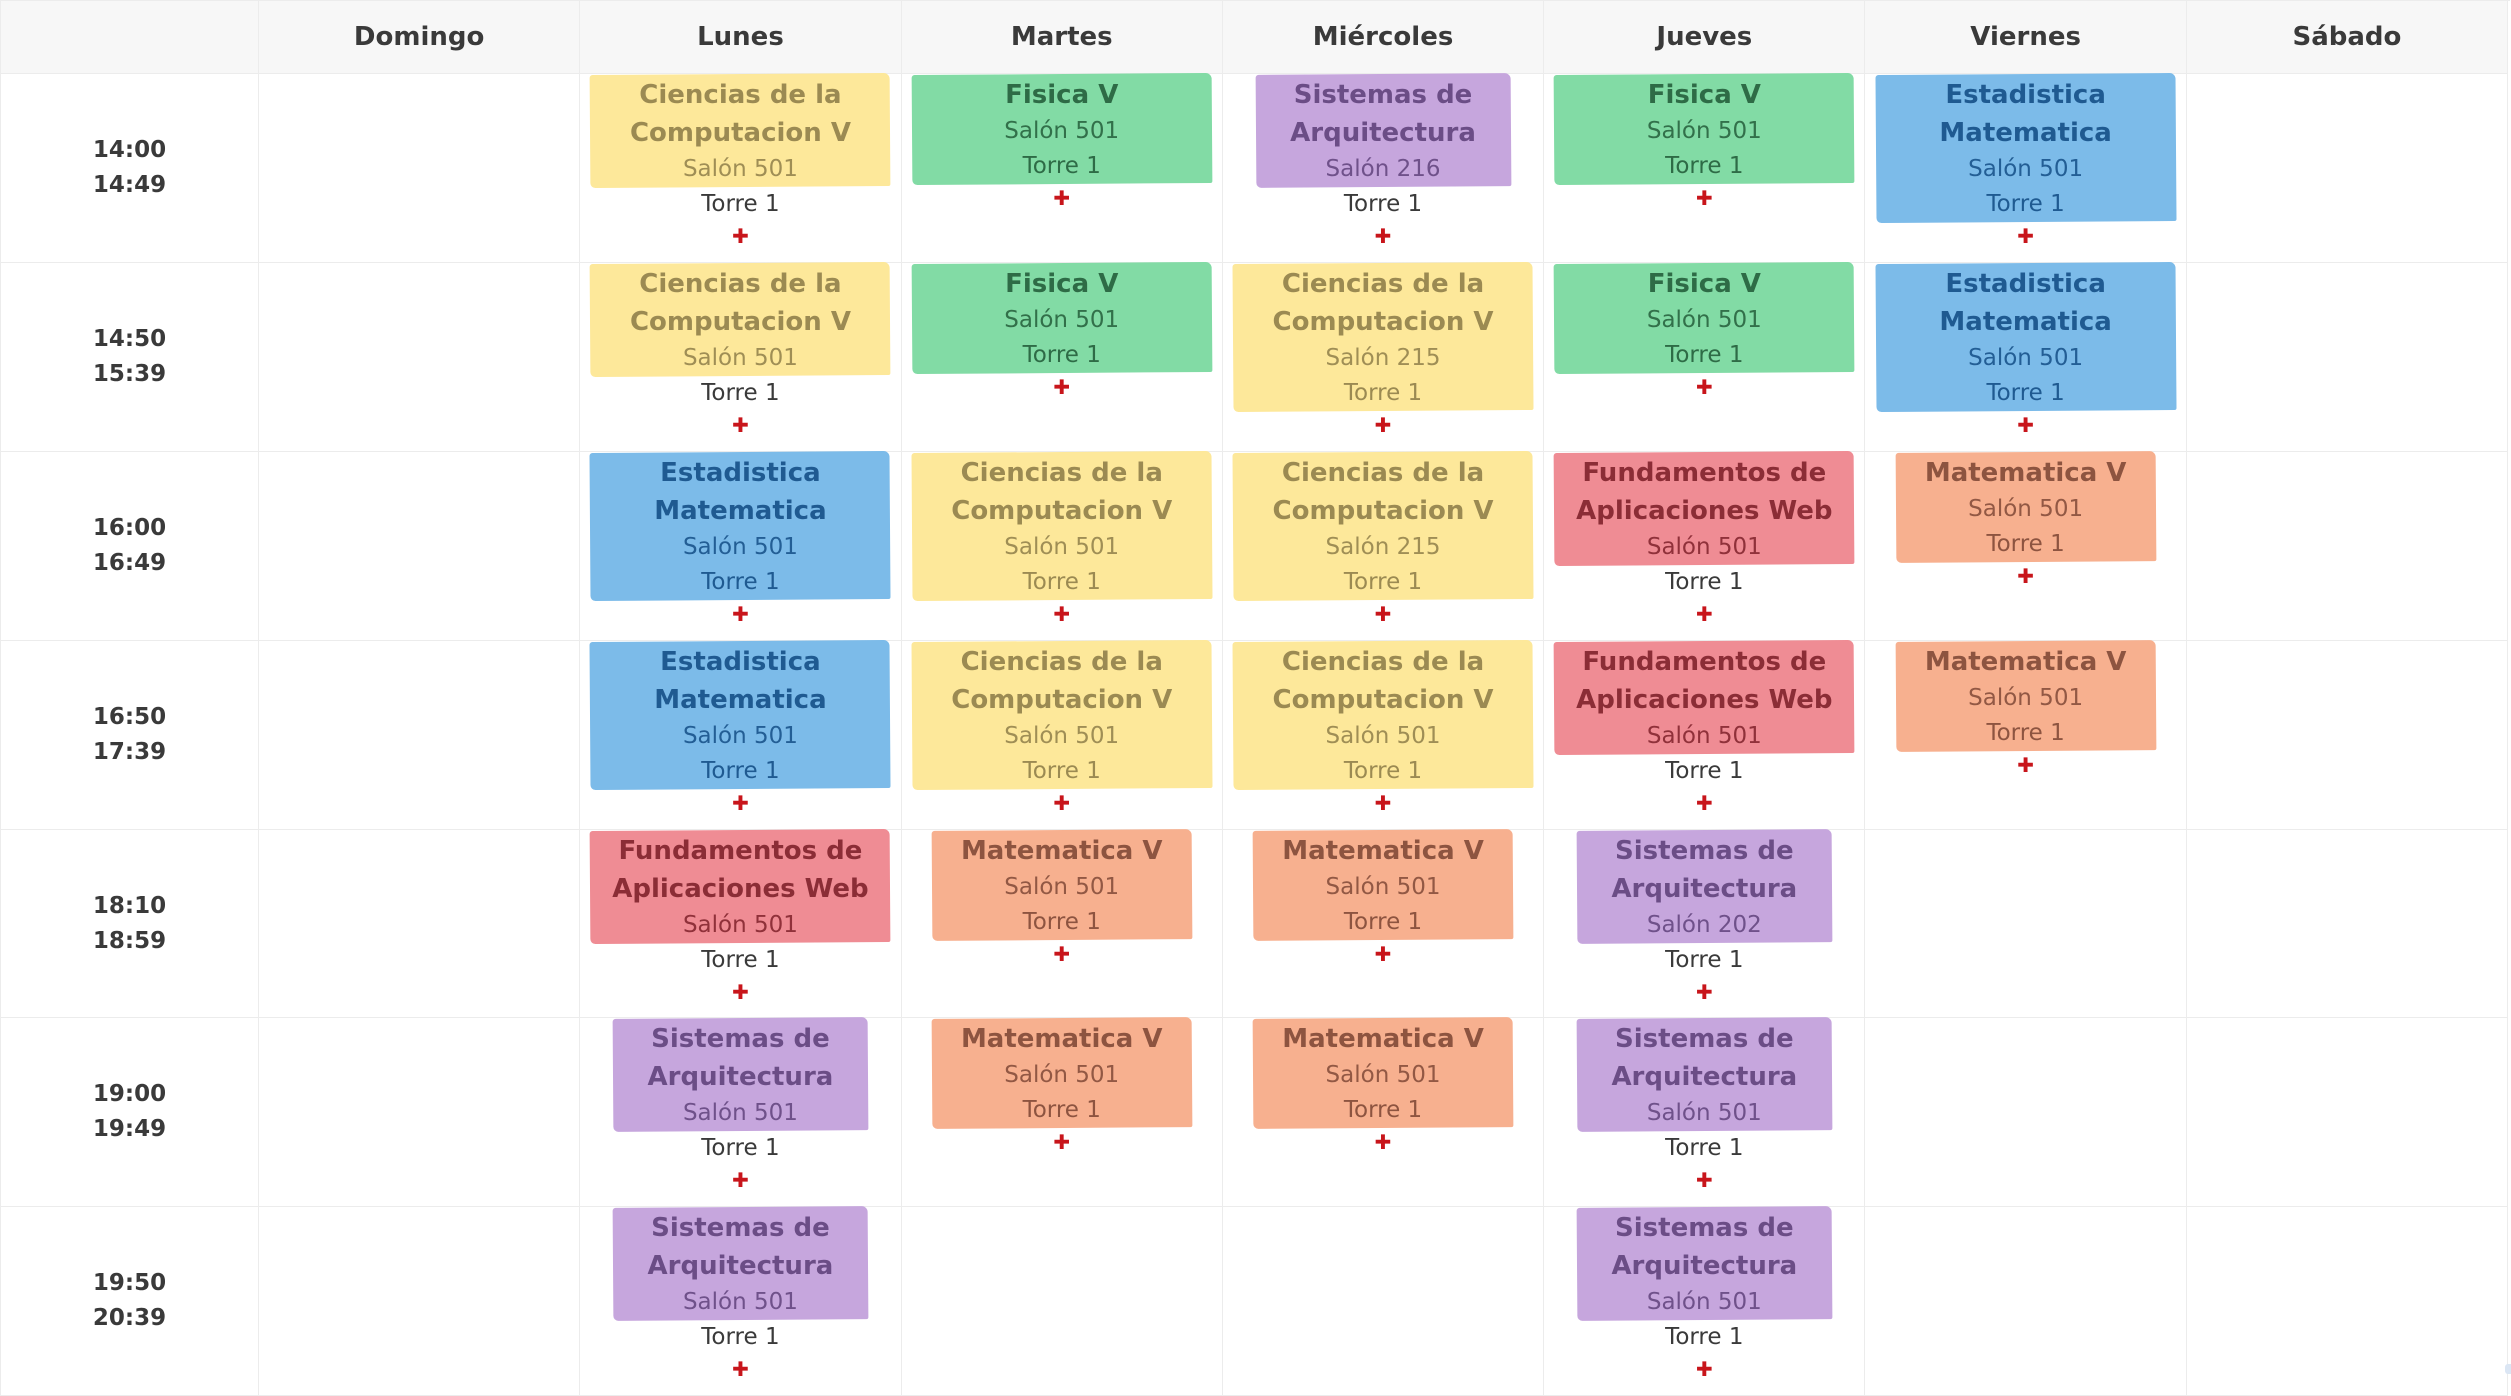  Describe the element at coordinates (1704, 886) in the screenshot. I see `class-card: Sistemas de Arquitectura Salón 202` at that location.